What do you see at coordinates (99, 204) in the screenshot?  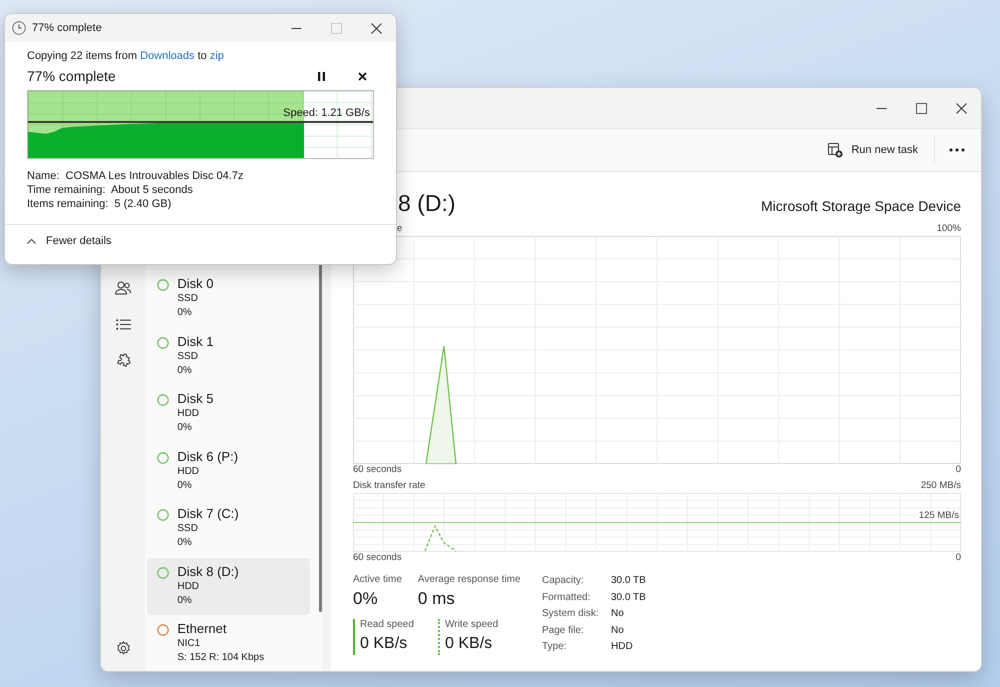 I see `detail-text: Items remaining: 5 (2.40 GB)` at bounding box center [99, 204].